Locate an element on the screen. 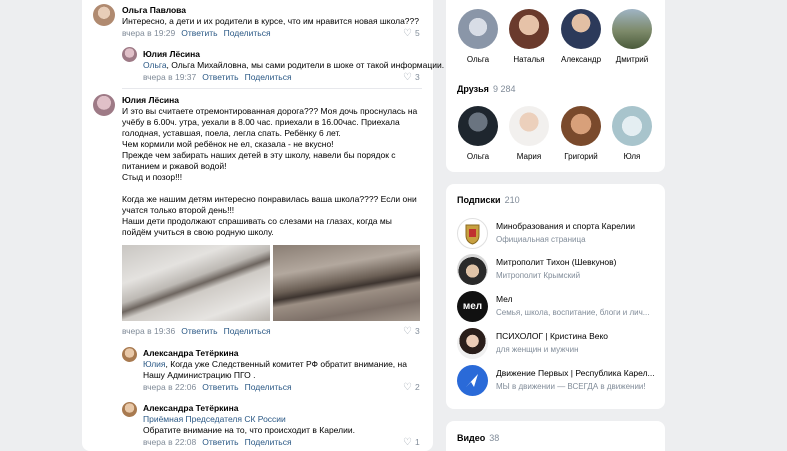 Image resolution: width=787 pixels, height=451 pixels. like-button: ♡ 1 is located at coordinates (411, 442).